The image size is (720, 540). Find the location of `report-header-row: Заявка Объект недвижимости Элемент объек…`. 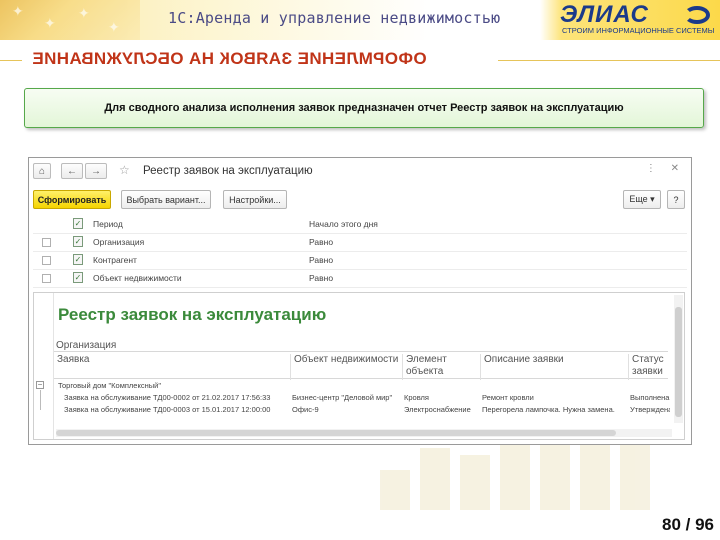

report-header-row: Заявка Объект недвижимости Элемент объек… is located at coordinates (361, 365).